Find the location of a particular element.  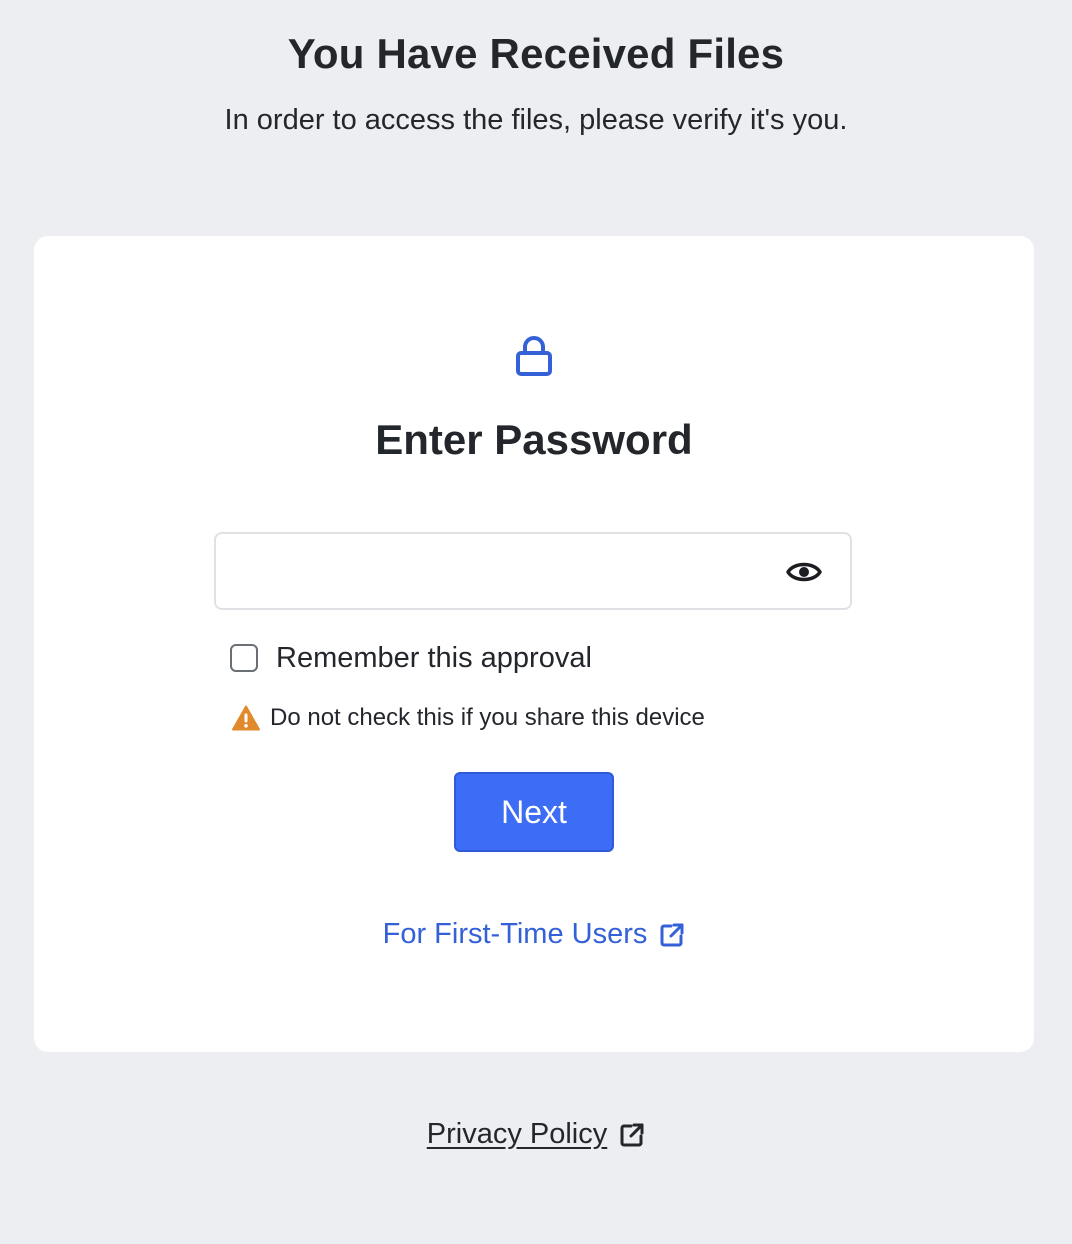

lock-icon is located at coordinates (534, 356).